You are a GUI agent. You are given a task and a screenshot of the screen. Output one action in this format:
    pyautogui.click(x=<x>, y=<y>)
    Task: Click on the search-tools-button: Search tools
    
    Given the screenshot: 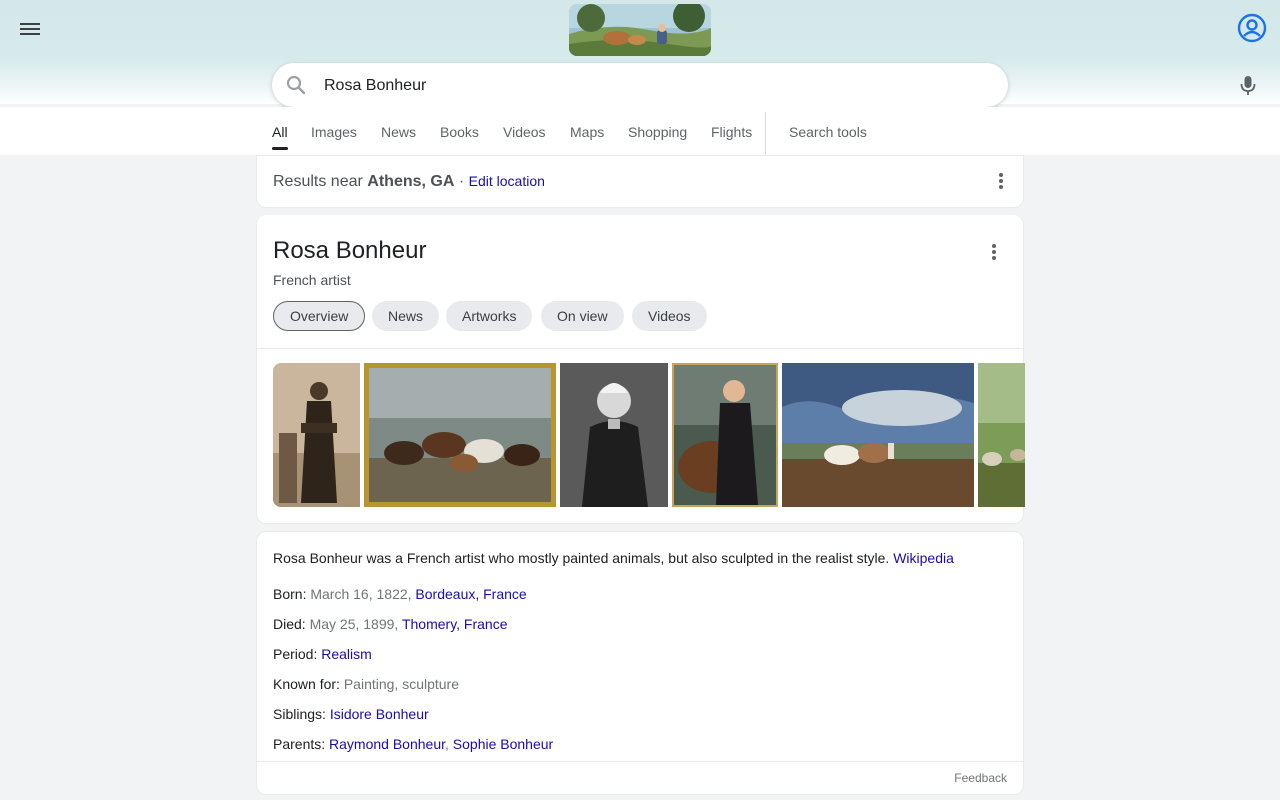 What is the action you would take?
    pyautogui.click(x=828, y=132)
    